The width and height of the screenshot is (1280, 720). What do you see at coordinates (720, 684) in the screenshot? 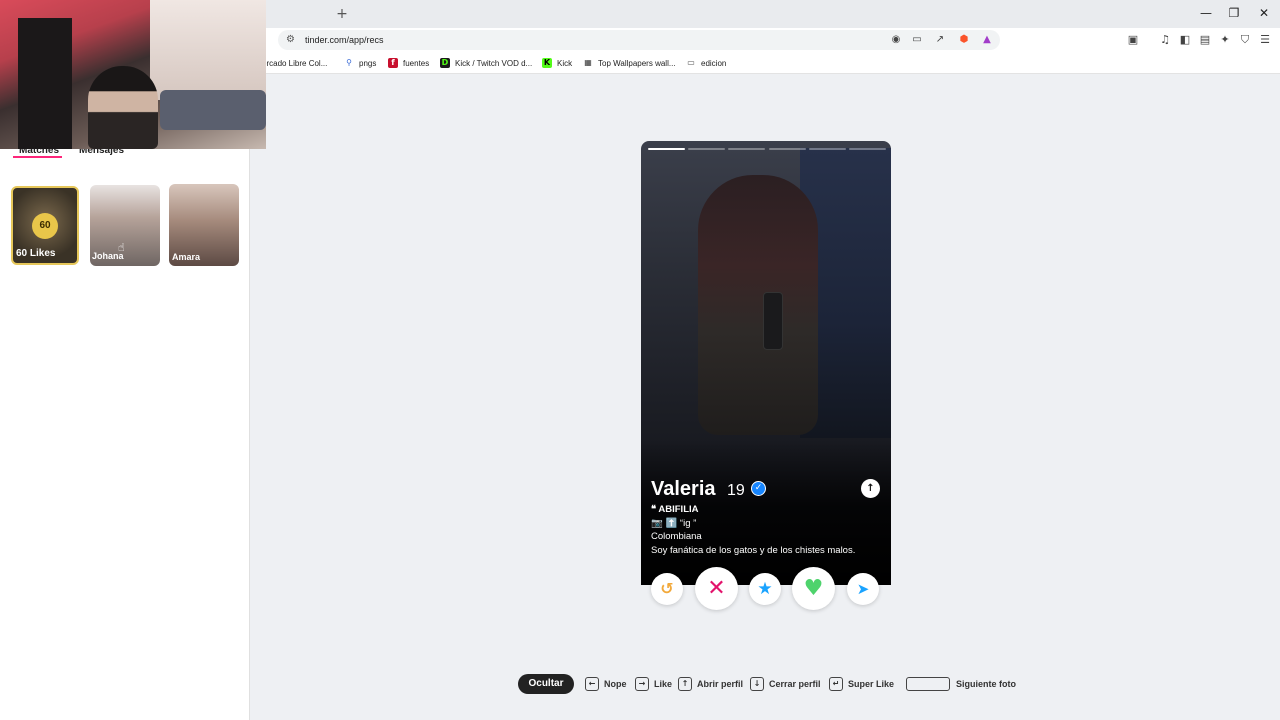
I see `shortcut-label: Abrir perfil` at bounding box center [720, 684].